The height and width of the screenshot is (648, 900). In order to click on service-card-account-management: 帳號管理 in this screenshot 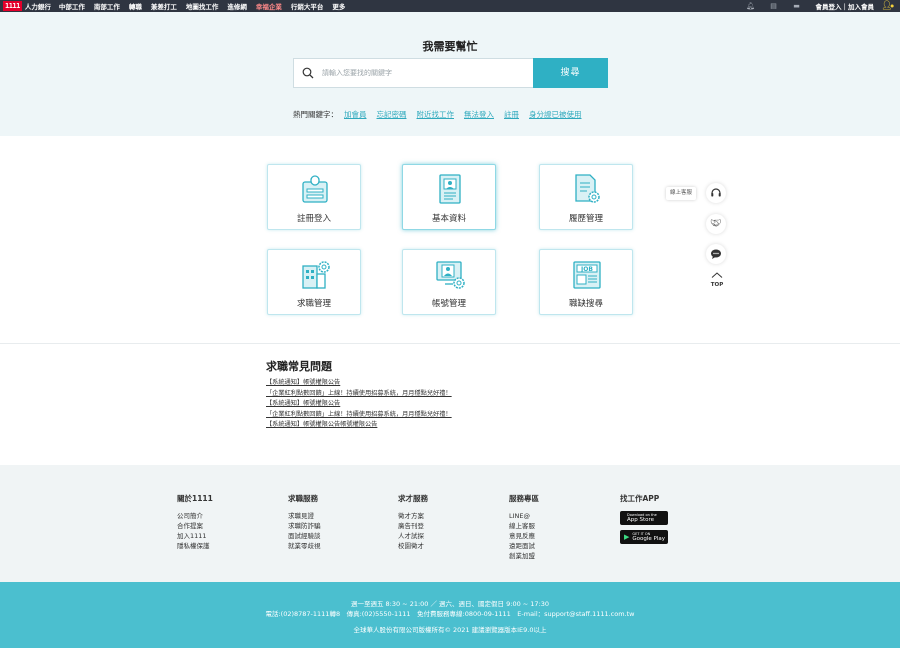, I will do `click(449, 282)`.